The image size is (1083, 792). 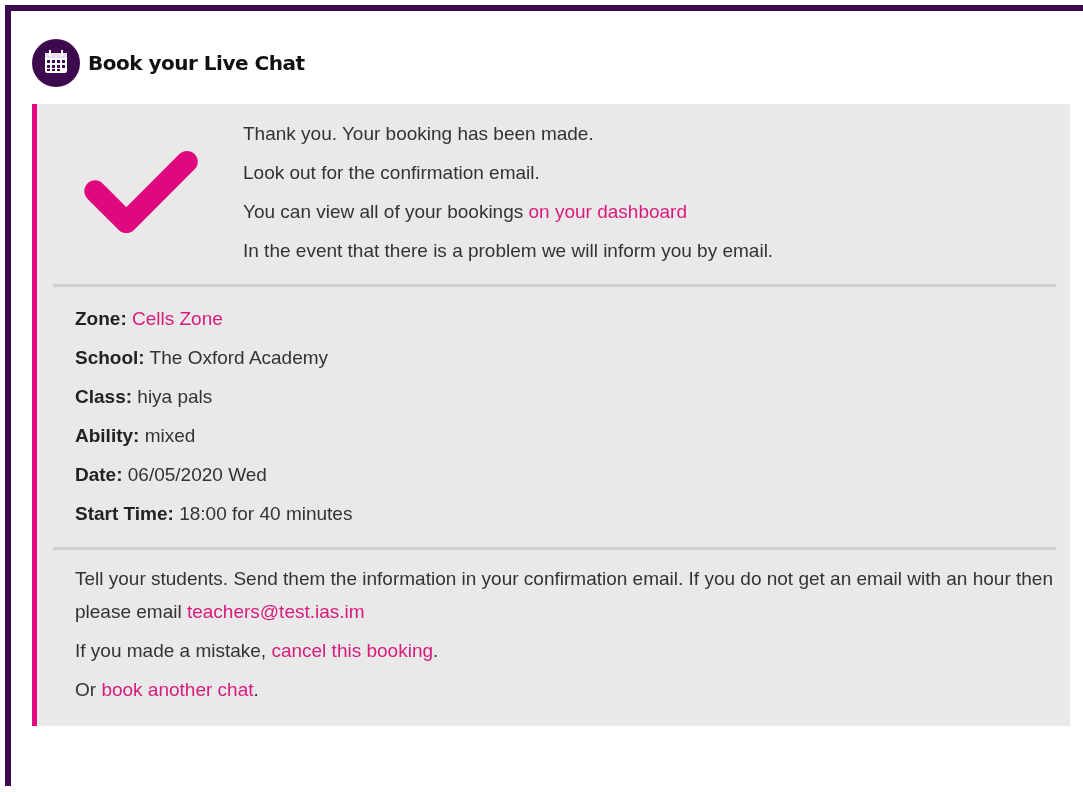 What do you see at coordinates (144, 397) in the screenshot?
I see `detail-row-text: Class: hiya pals` at bounding box center [144, 397].